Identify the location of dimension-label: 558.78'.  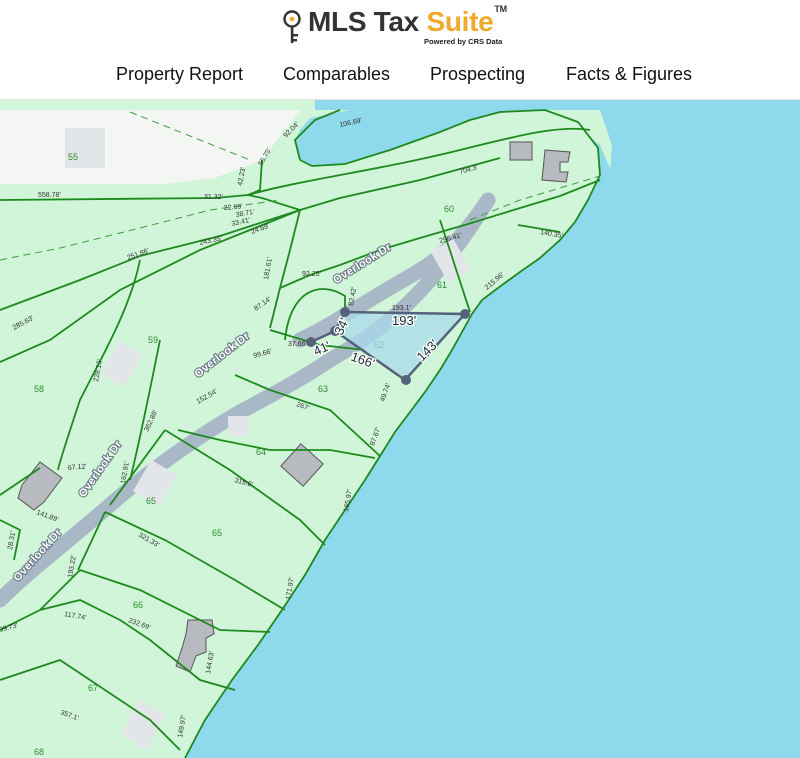
(49, 195).